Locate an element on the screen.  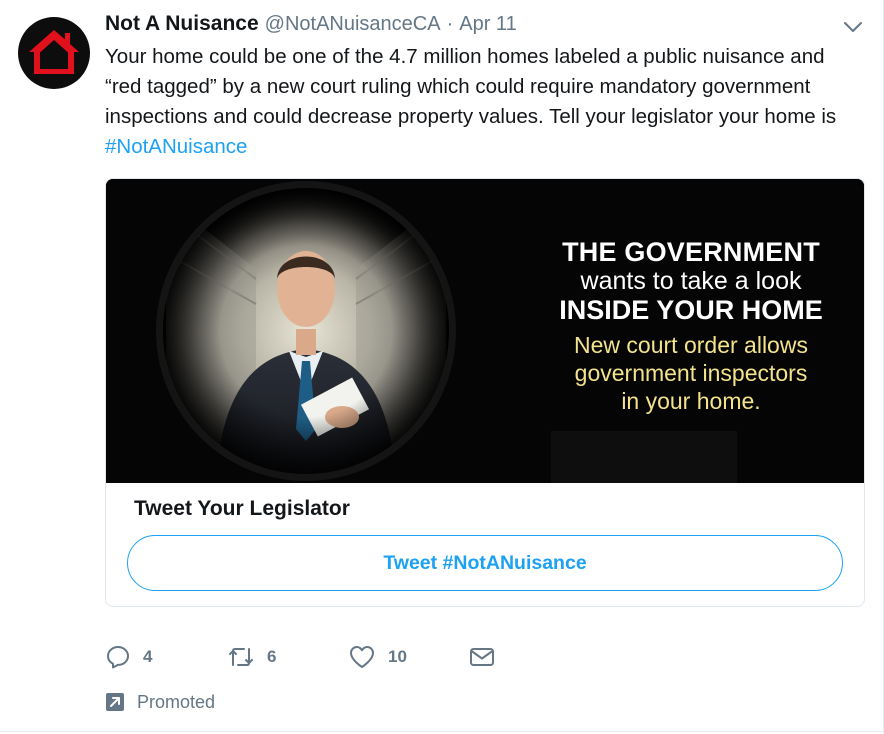
reply-button: 4 is located at coordinates (128, 657).